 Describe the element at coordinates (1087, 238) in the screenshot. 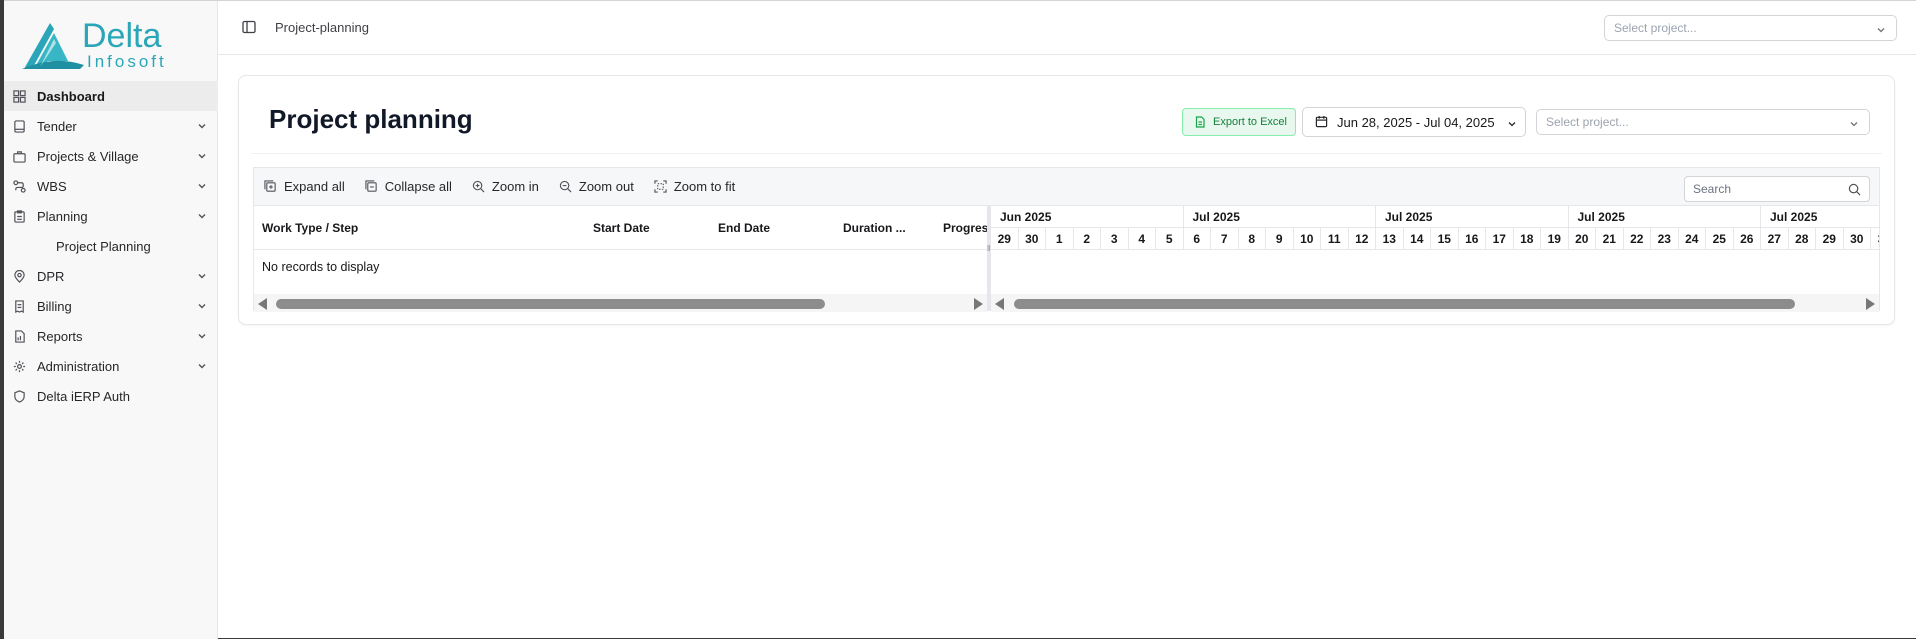

I see `timeline-day-cell: 2` at that location.